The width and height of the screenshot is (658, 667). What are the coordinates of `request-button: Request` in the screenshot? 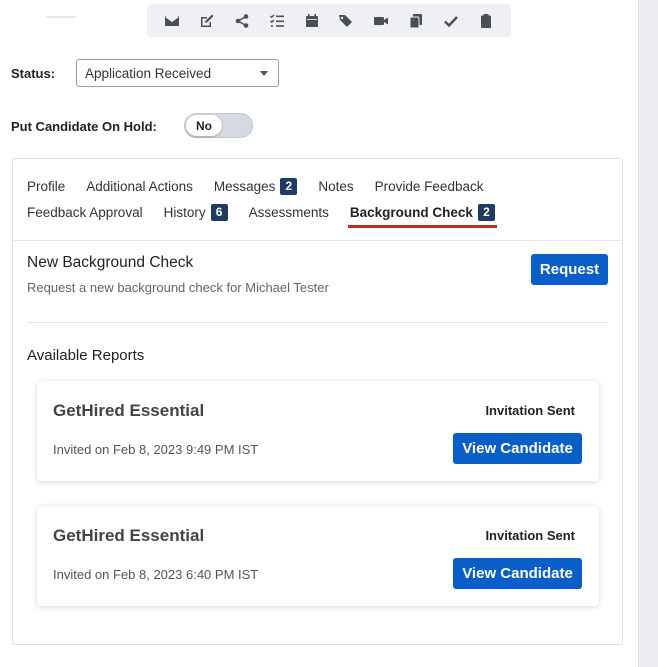 It's located at (569, 269).